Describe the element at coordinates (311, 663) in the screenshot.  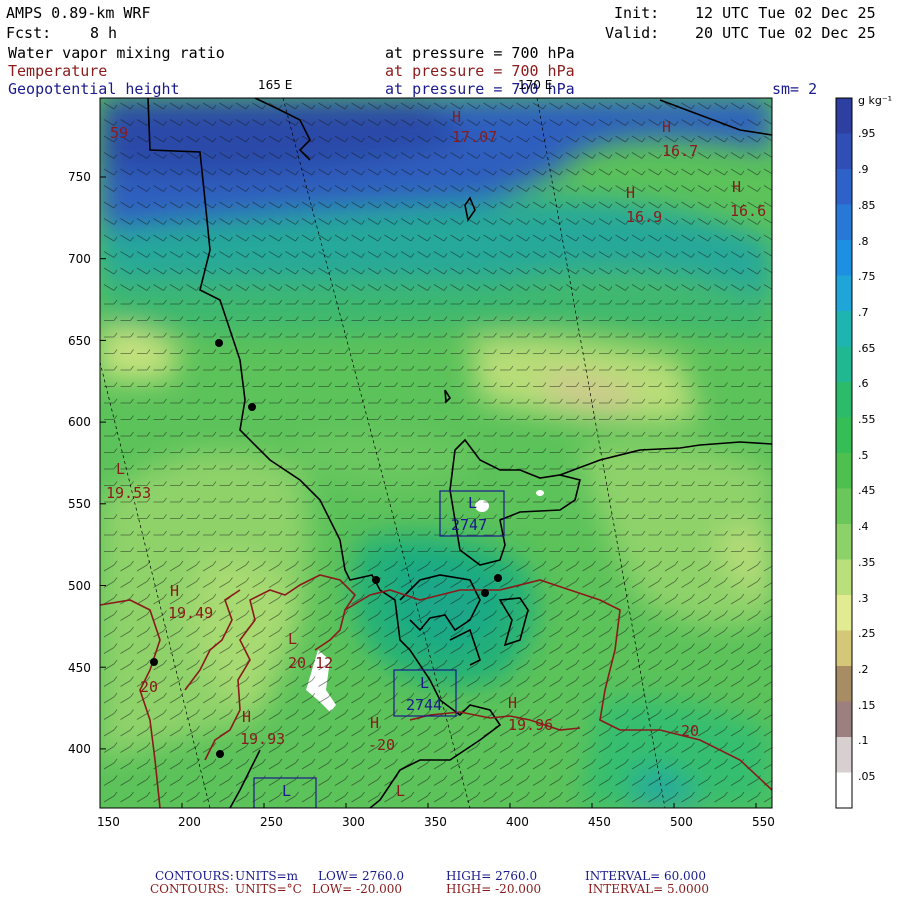
I see `low-value-2: 20.12` at that location.